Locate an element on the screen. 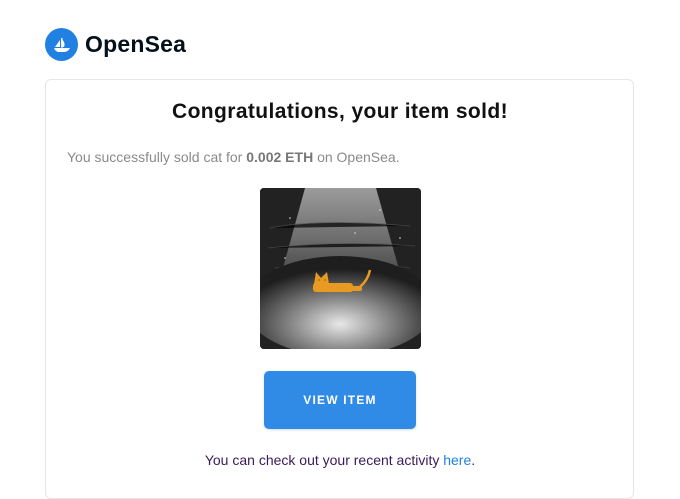 The image size is (680, 499). cat-nft-image is located at coordinates (340, 268).